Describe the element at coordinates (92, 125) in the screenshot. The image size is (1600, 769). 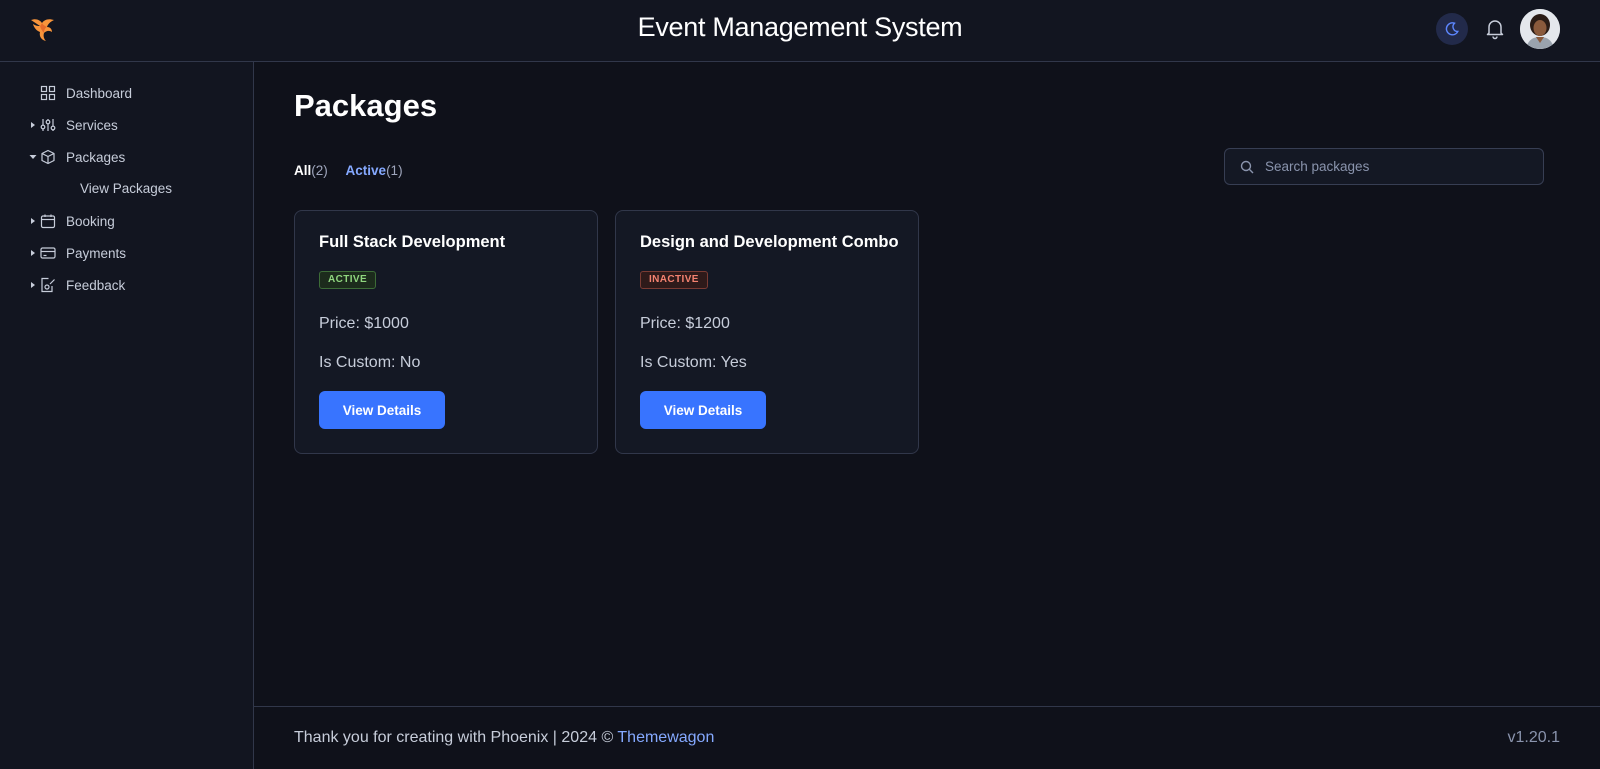
I see `sidebar-item-label: Services` at that location.